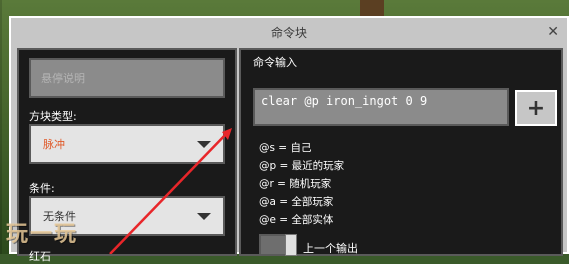 Image resolution: width=569 pixels, height=264 pixels. Describe the element at coordinates (285, 148) in the screenshot. I see `help-line: @s = 自己` at that location.